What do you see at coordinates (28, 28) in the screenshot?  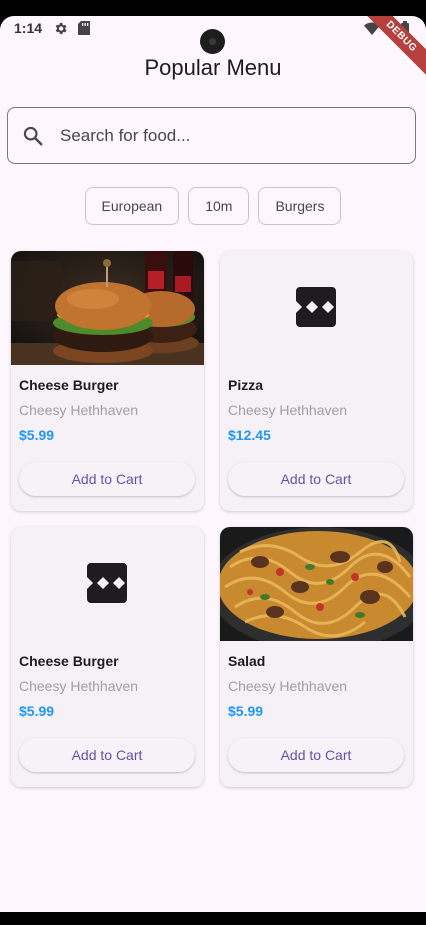 I see `status-time: 1:14` at bounding box center [28, 28].